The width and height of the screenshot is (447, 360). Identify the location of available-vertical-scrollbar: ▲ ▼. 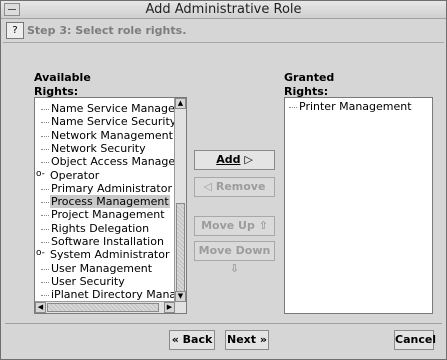
(180, 205).